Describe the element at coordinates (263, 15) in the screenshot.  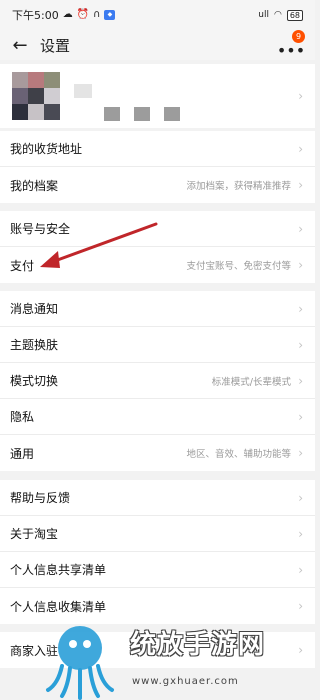
I see `signal-icon: ull` at that location.